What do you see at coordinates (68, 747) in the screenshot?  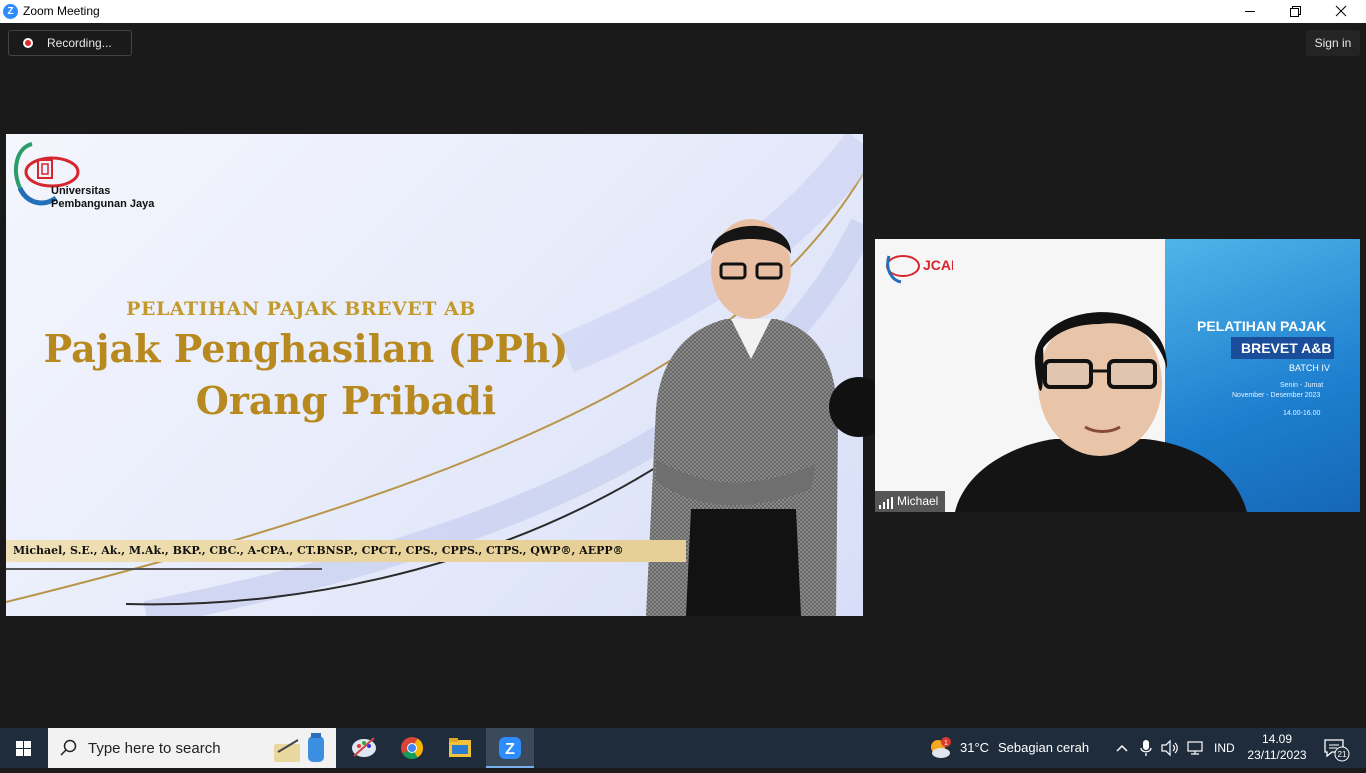 I see `search-icon` at bounding box center [68, 747].